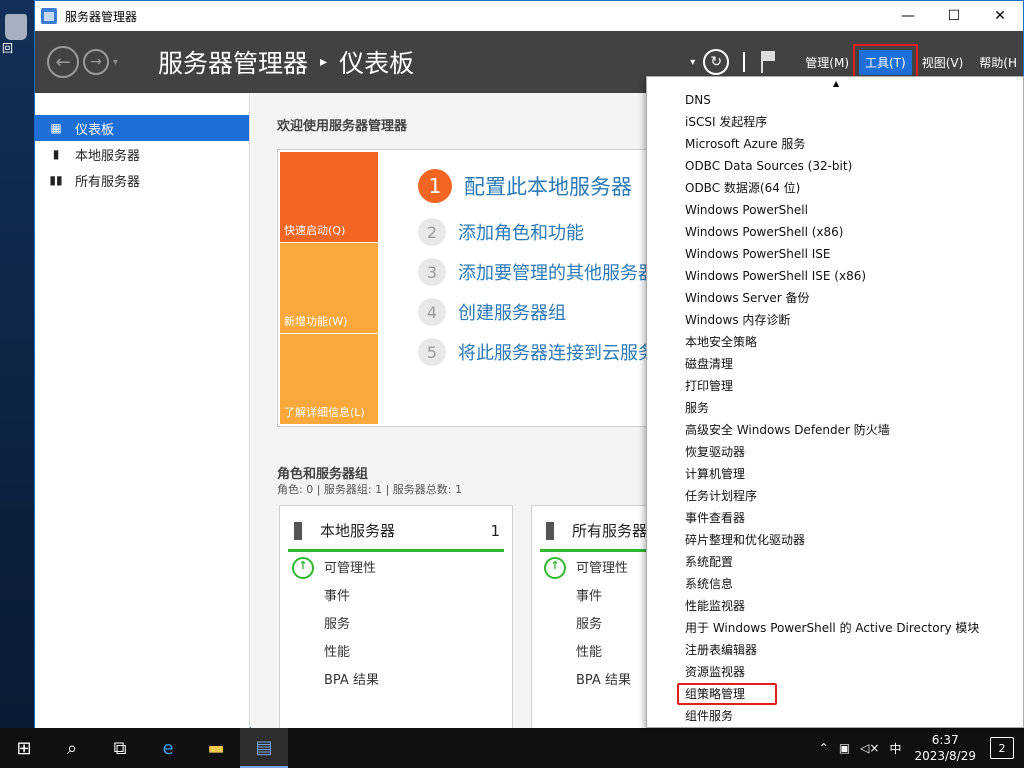 Image resolution: width=1024 pixels, height=768 pixels. I want to click on server-manager-taskbar-icon: ▤, so click(264, 748).